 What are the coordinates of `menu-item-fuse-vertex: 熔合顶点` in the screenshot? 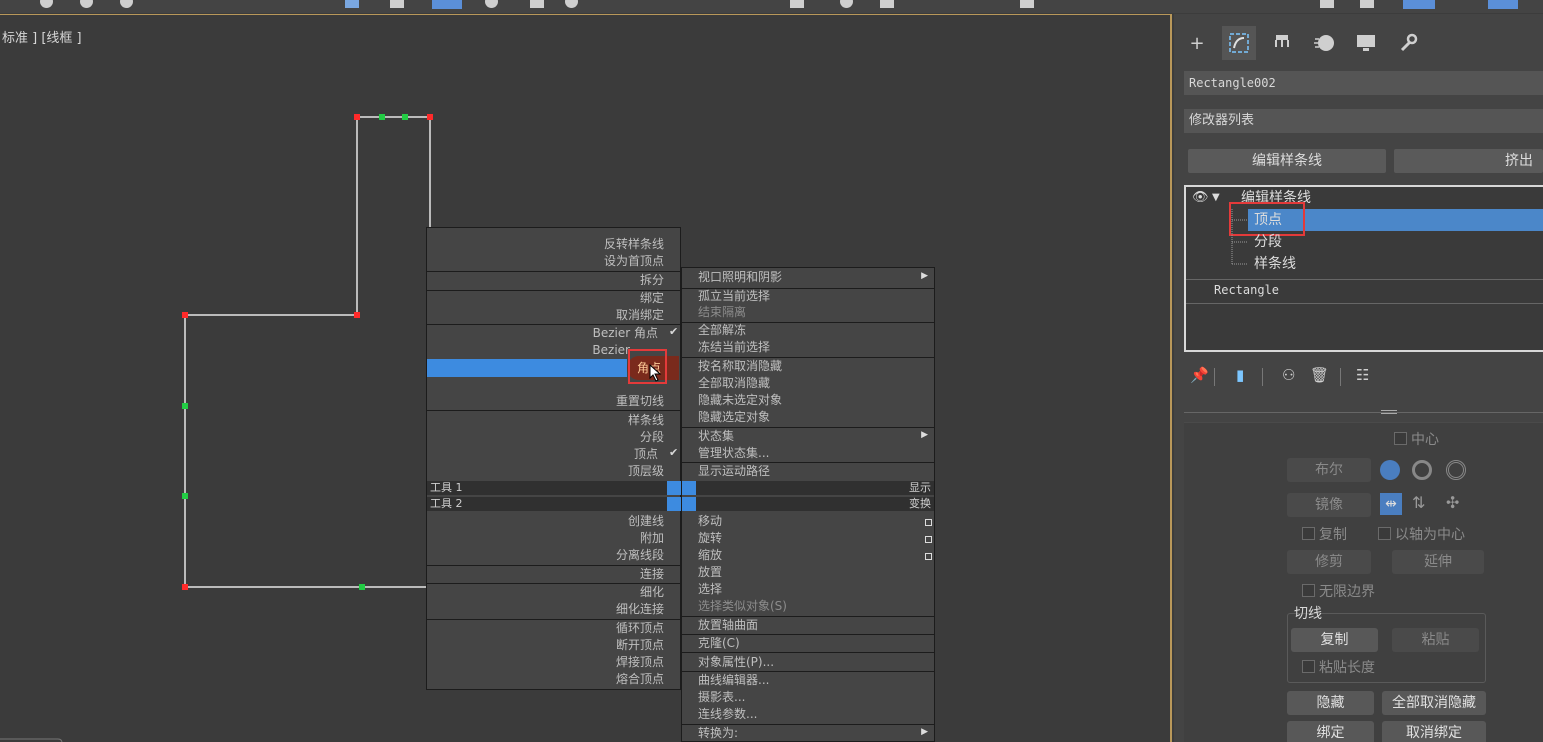 It's located at (640, 679).